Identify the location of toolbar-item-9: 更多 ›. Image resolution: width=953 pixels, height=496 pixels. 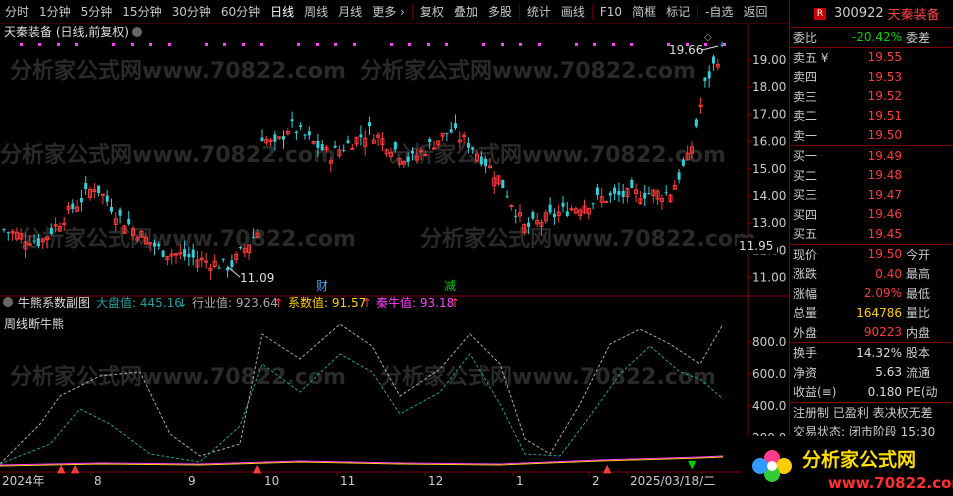
(388, 12).